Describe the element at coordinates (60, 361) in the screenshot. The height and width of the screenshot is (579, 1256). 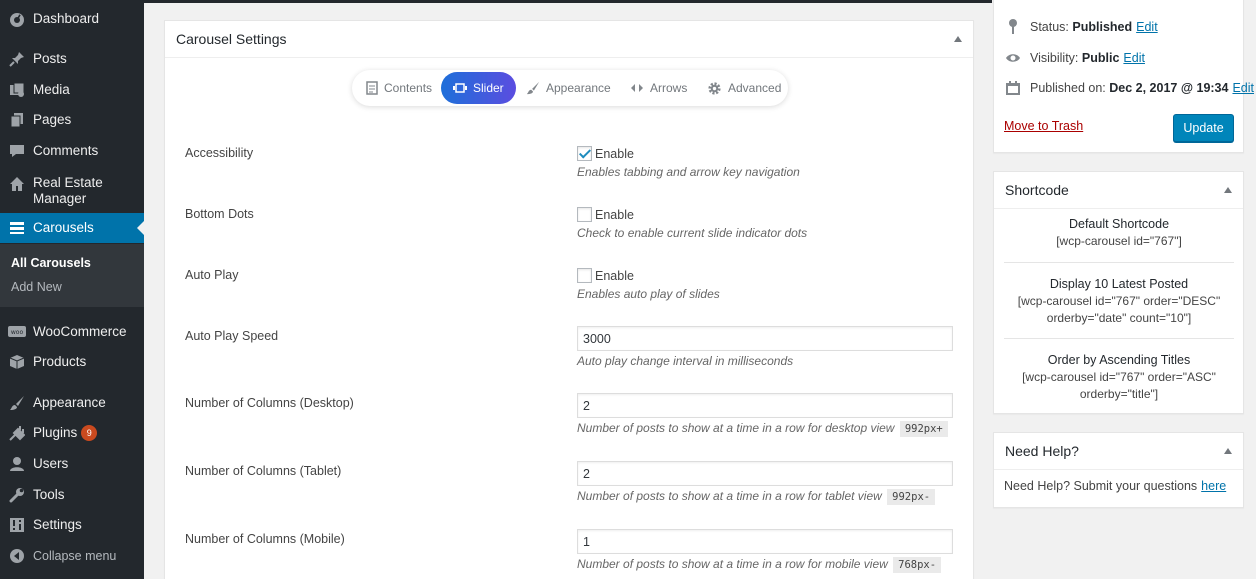
I see `menu-label: Products` at that location.